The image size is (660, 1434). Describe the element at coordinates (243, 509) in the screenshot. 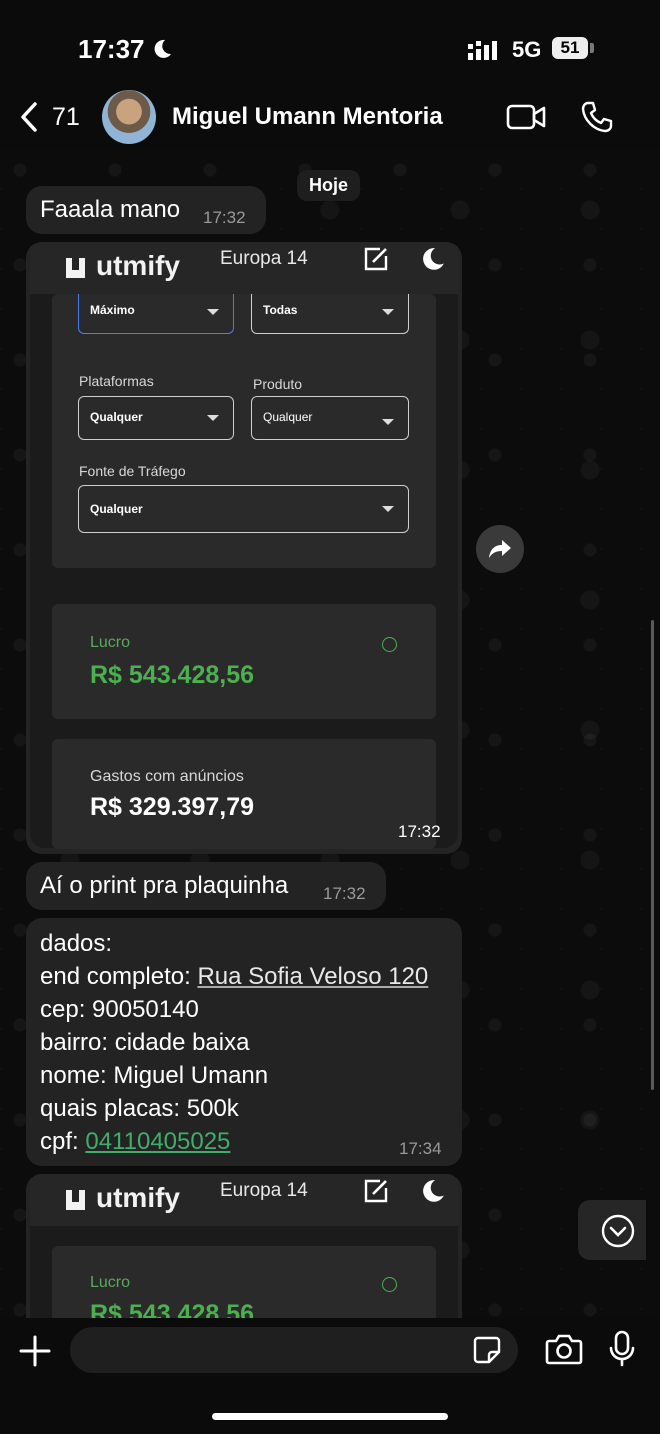

I see `traffic-source-select: Qualquer` at that location.